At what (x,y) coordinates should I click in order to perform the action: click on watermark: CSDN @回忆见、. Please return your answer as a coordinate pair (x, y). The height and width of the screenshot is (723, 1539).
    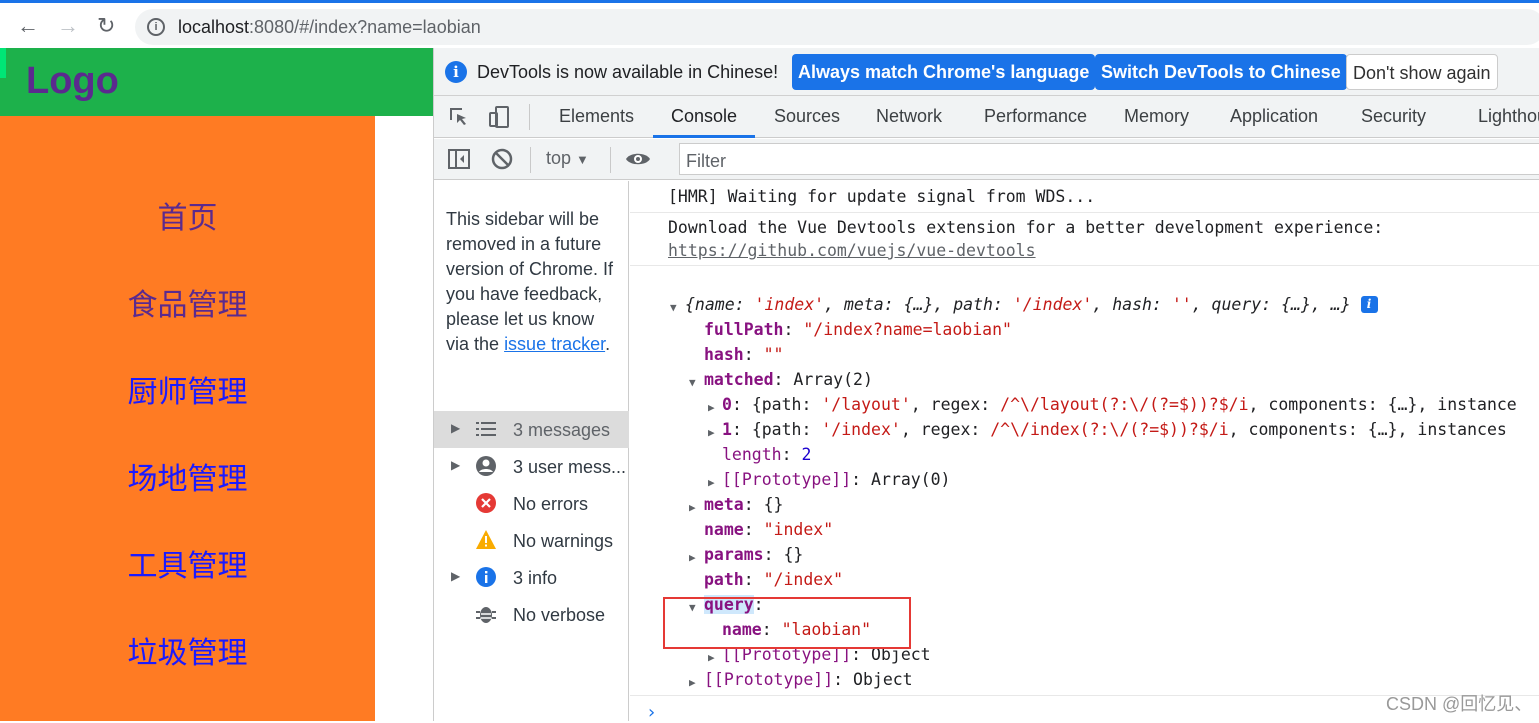
    Looking at the image, I should click on (1459, 704).